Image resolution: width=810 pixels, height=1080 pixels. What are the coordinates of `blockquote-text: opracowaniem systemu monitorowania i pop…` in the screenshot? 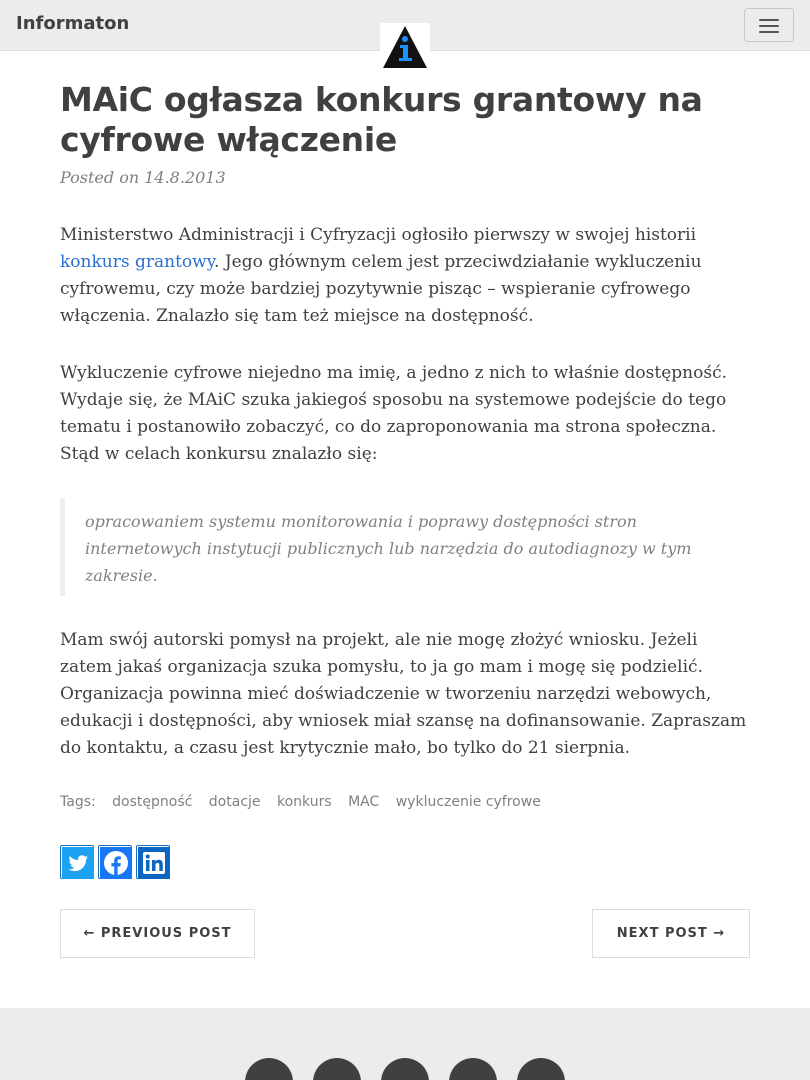 It's located at (388, 548).